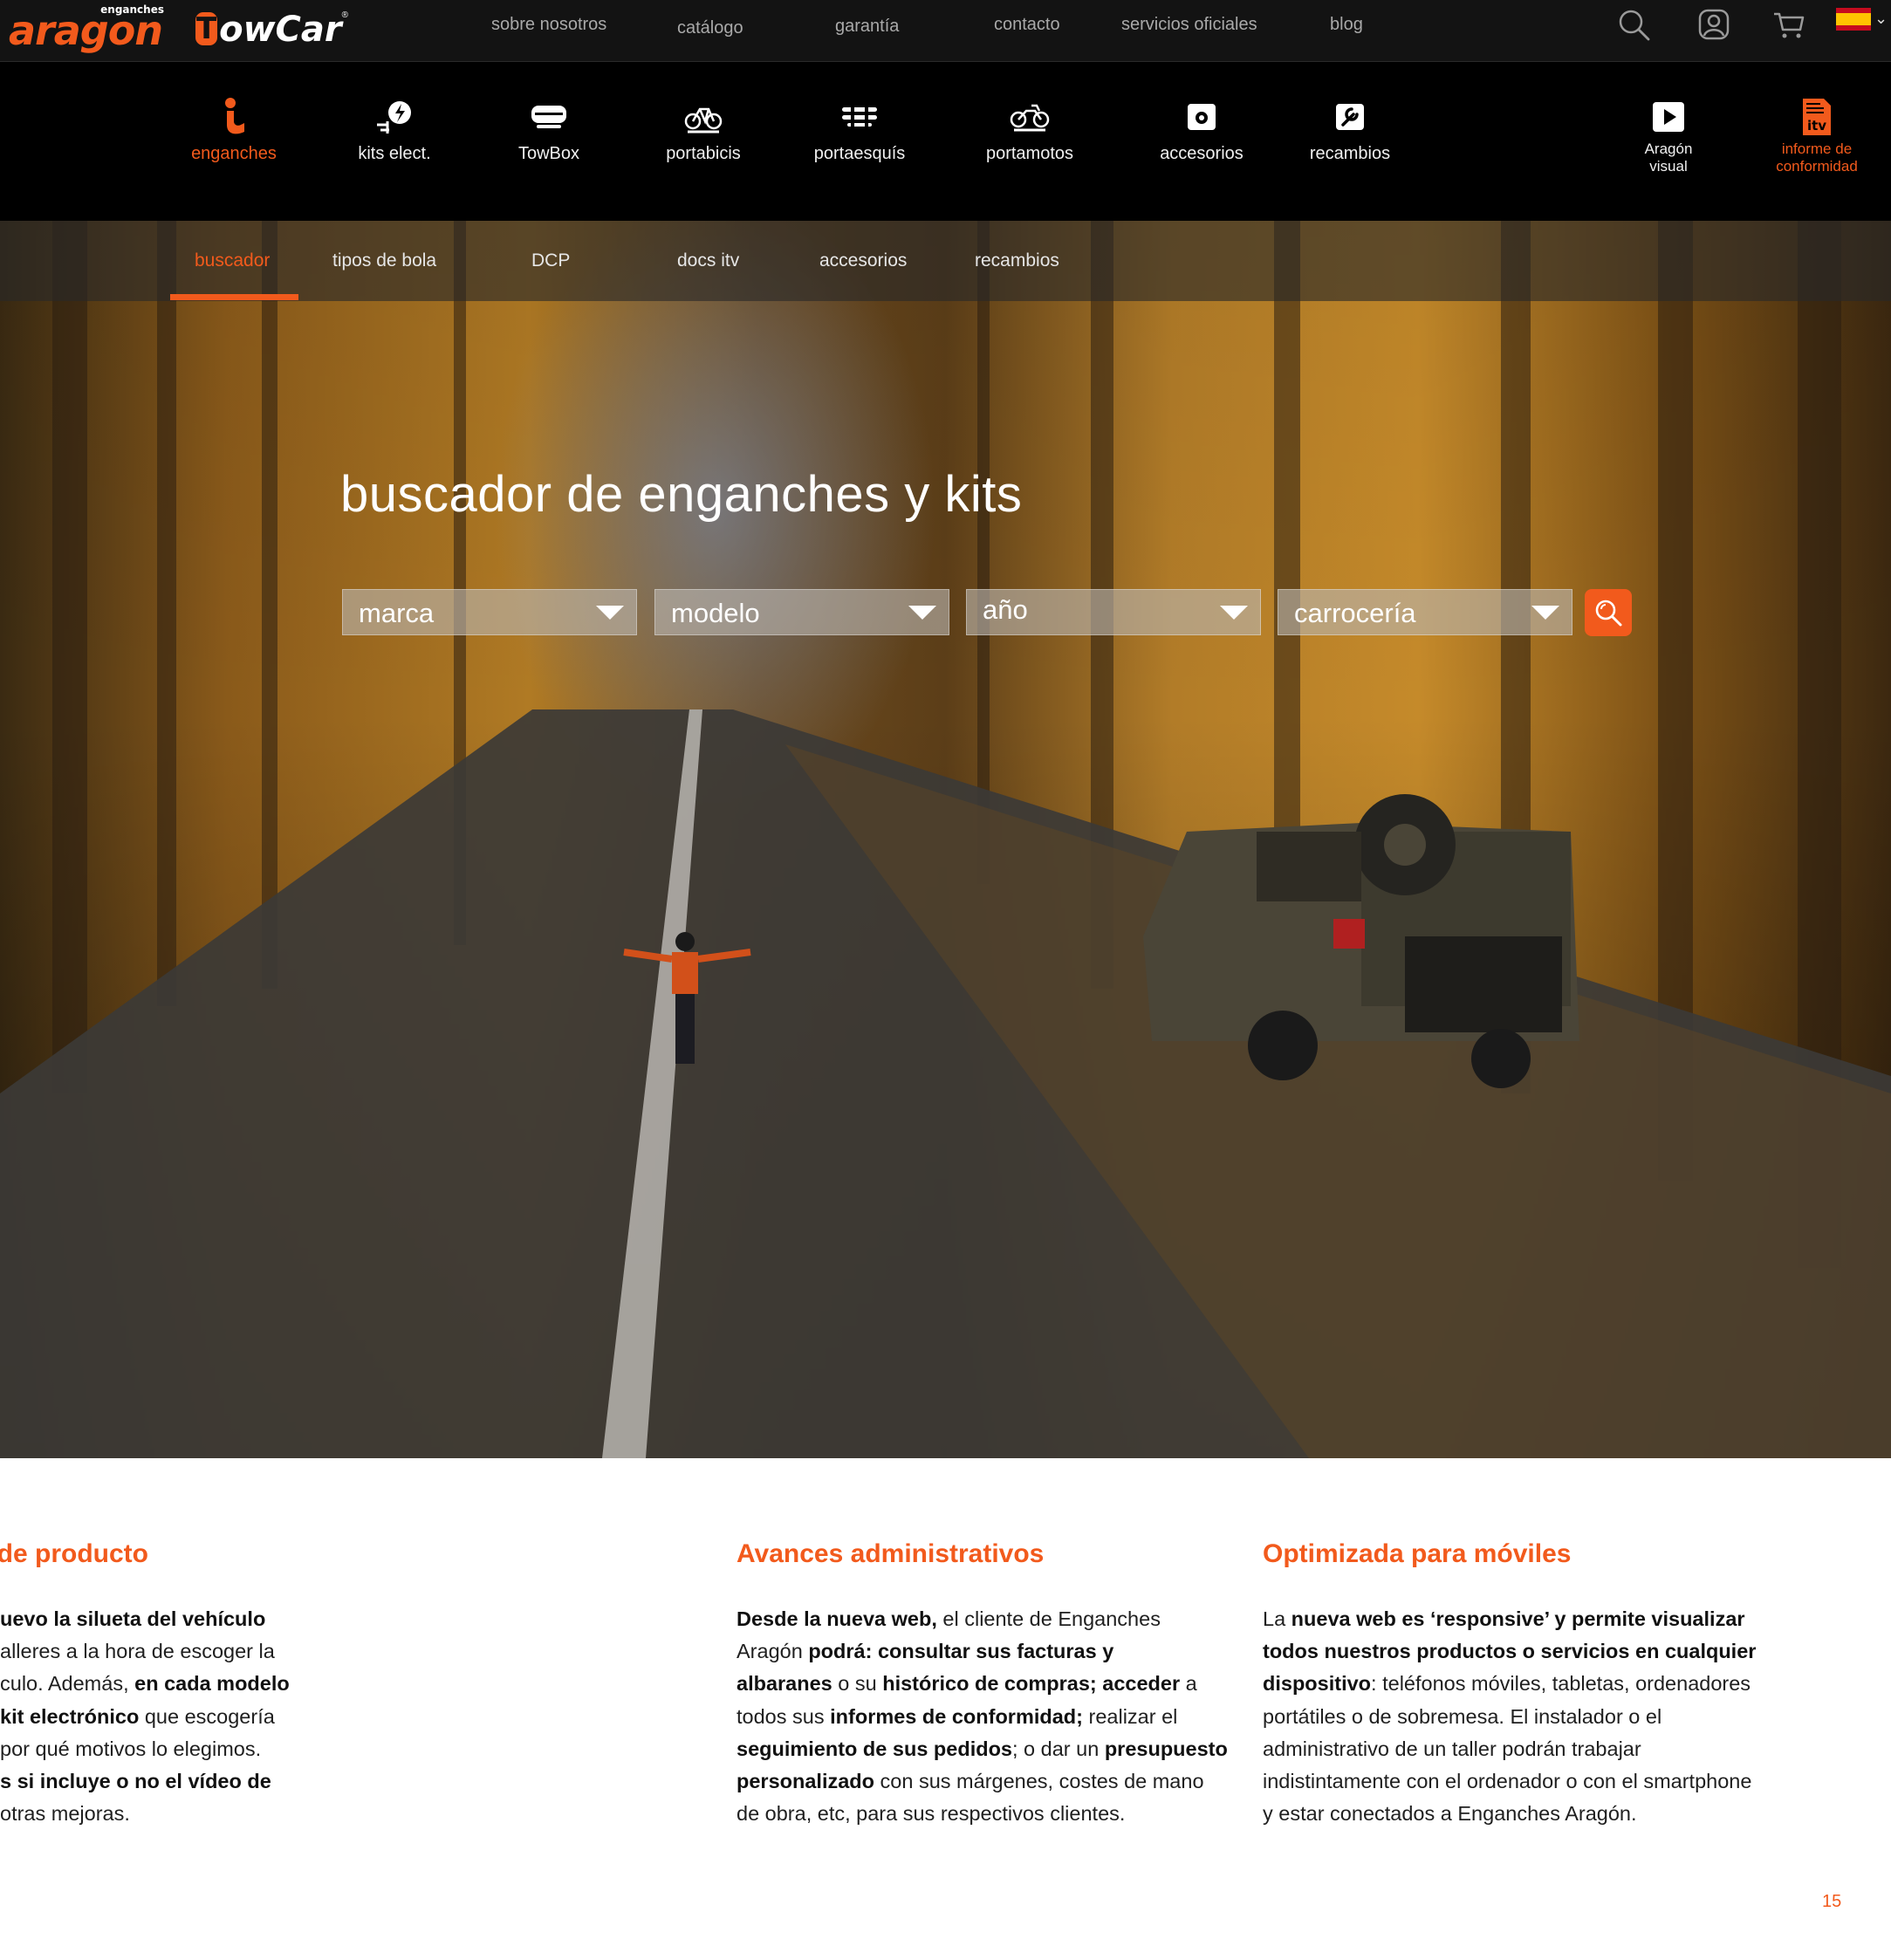 This screenshot has width=1891, height=1960. What do you see at coordinates (65, 1814) in the screenshot?
I see `text: otras mejoras.` at bounding box center [65, 1814].